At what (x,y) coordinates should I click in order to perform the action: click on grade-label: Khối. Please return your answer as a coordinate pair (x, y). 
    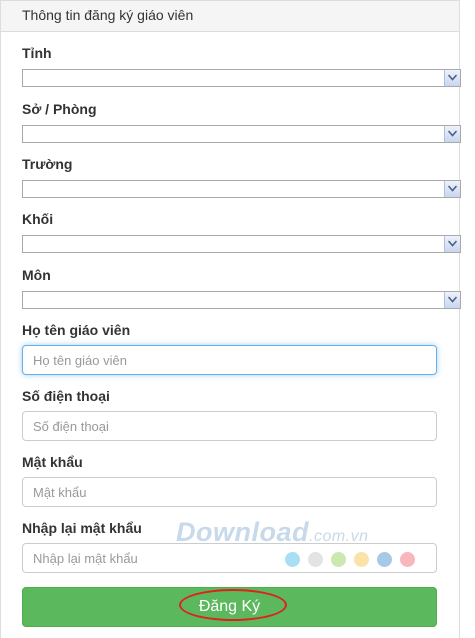
    Looking at the image, I should click on (38, 219).